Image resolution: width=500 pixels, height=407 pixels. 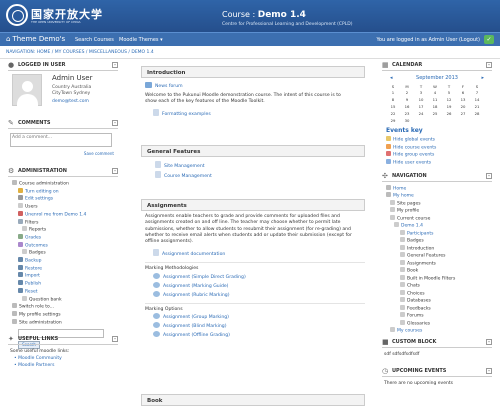 What do you see at coordinates (477, 92) in the screenshot?
I see `calendar-day: 7` at bounding box center [477, 92].